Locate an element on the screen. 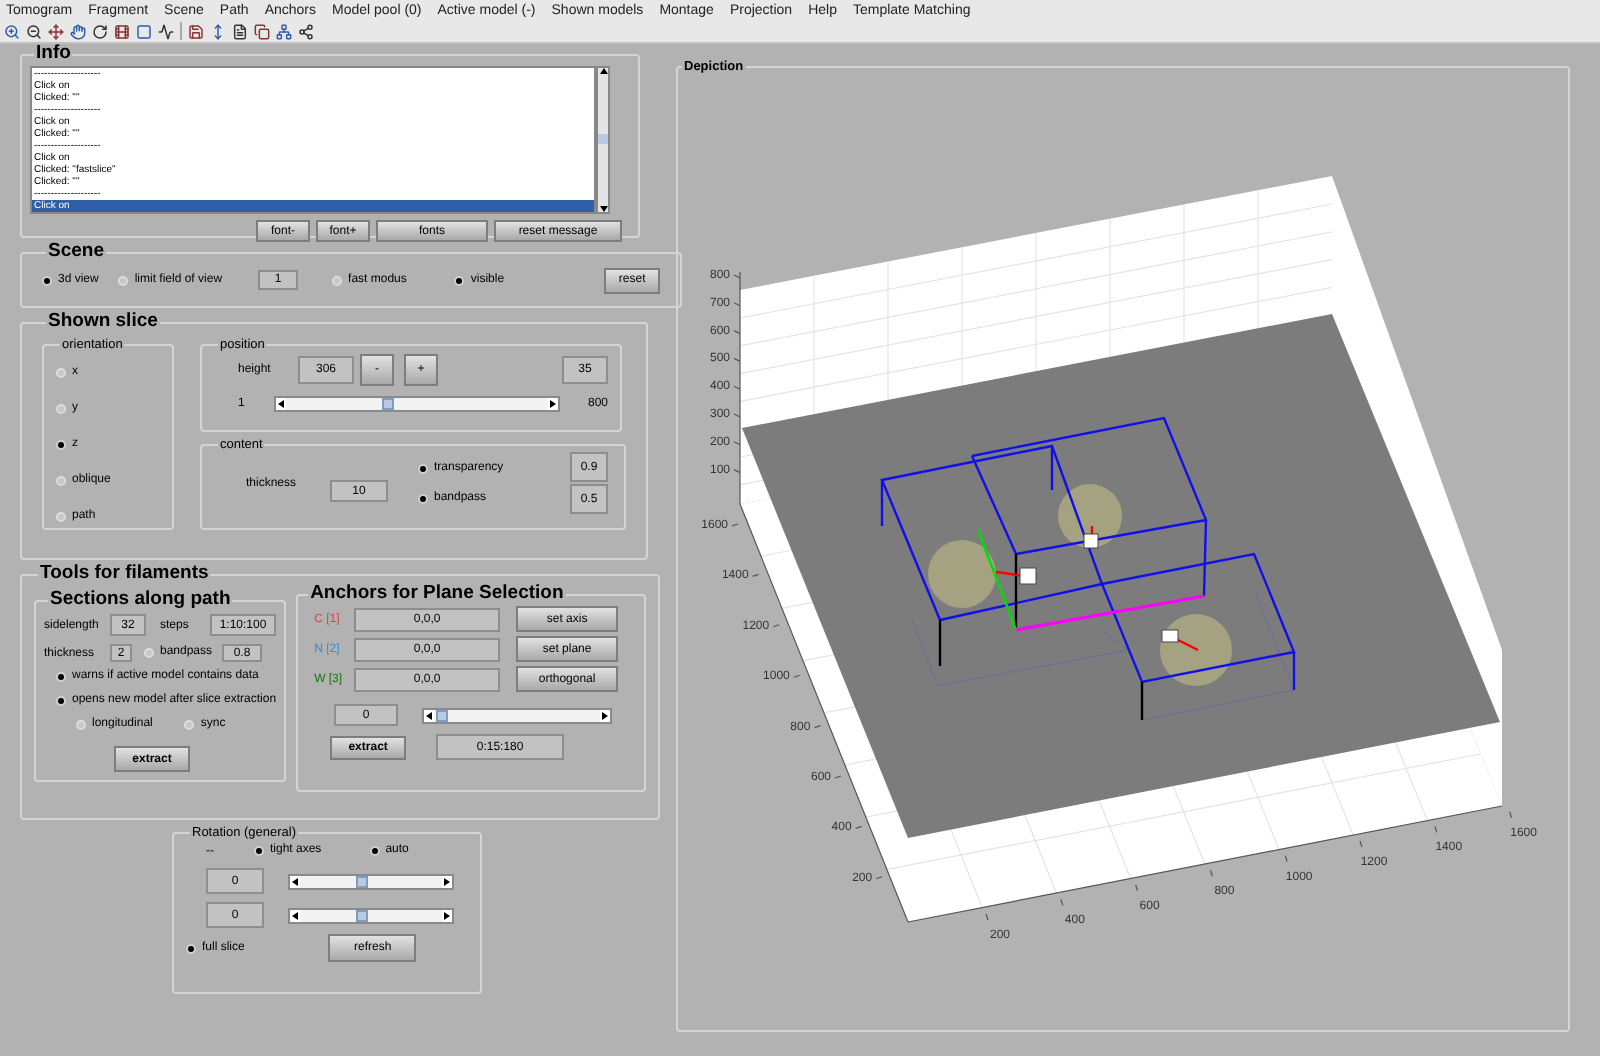 The image size is (1600, 1056). zoom-in-icon is located at coordinates (12, 31).